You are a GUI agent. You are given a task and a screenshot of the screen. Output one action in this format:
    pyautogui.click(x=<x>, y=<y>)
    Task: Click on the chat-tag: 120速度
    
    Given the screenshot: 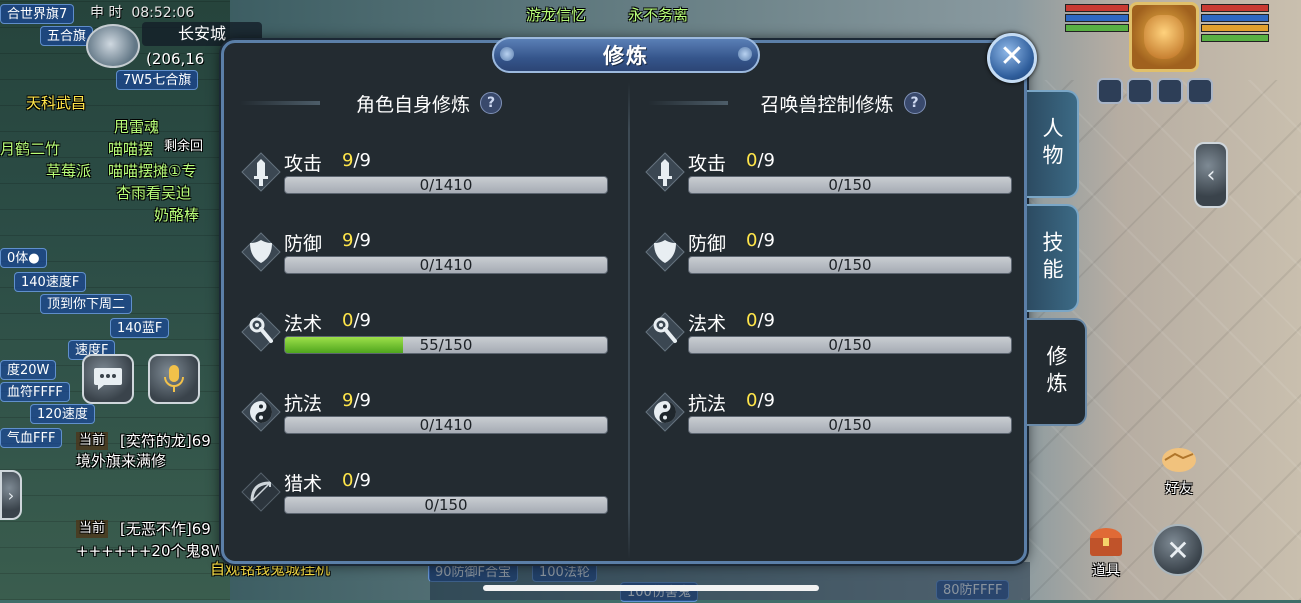 What is the action you would take?
    pyautogui.click(x=62, y=414)
    